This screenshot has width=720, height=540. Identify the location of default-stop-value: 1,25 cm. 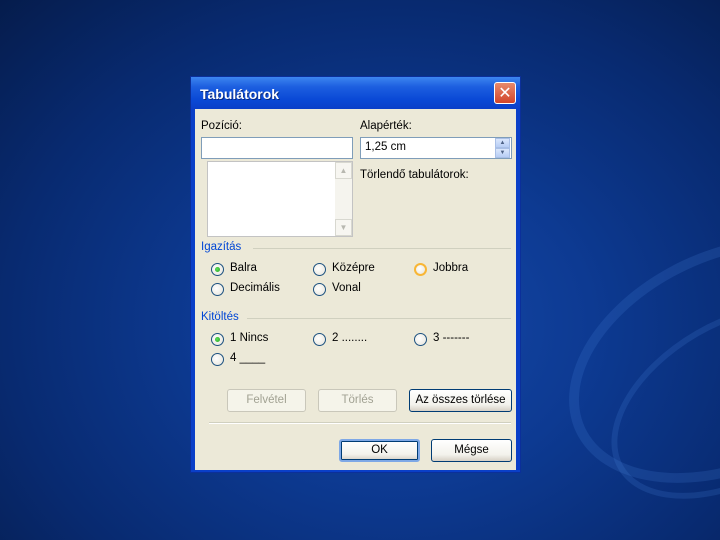
(385, 147).